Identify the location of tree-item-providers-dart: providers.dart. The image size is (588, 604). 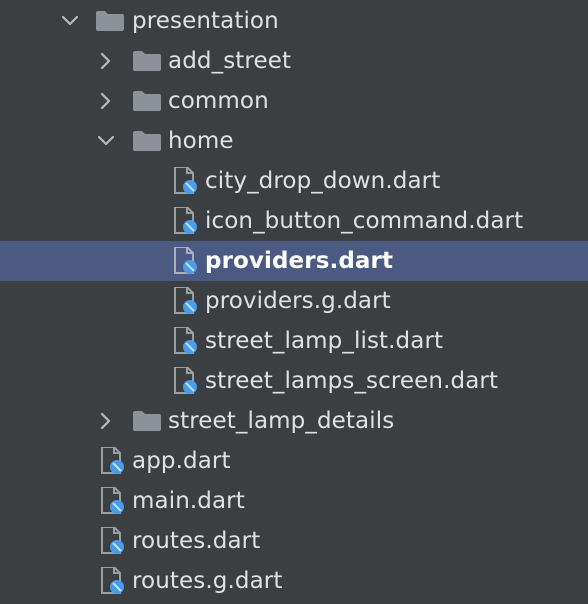
(294, 261).